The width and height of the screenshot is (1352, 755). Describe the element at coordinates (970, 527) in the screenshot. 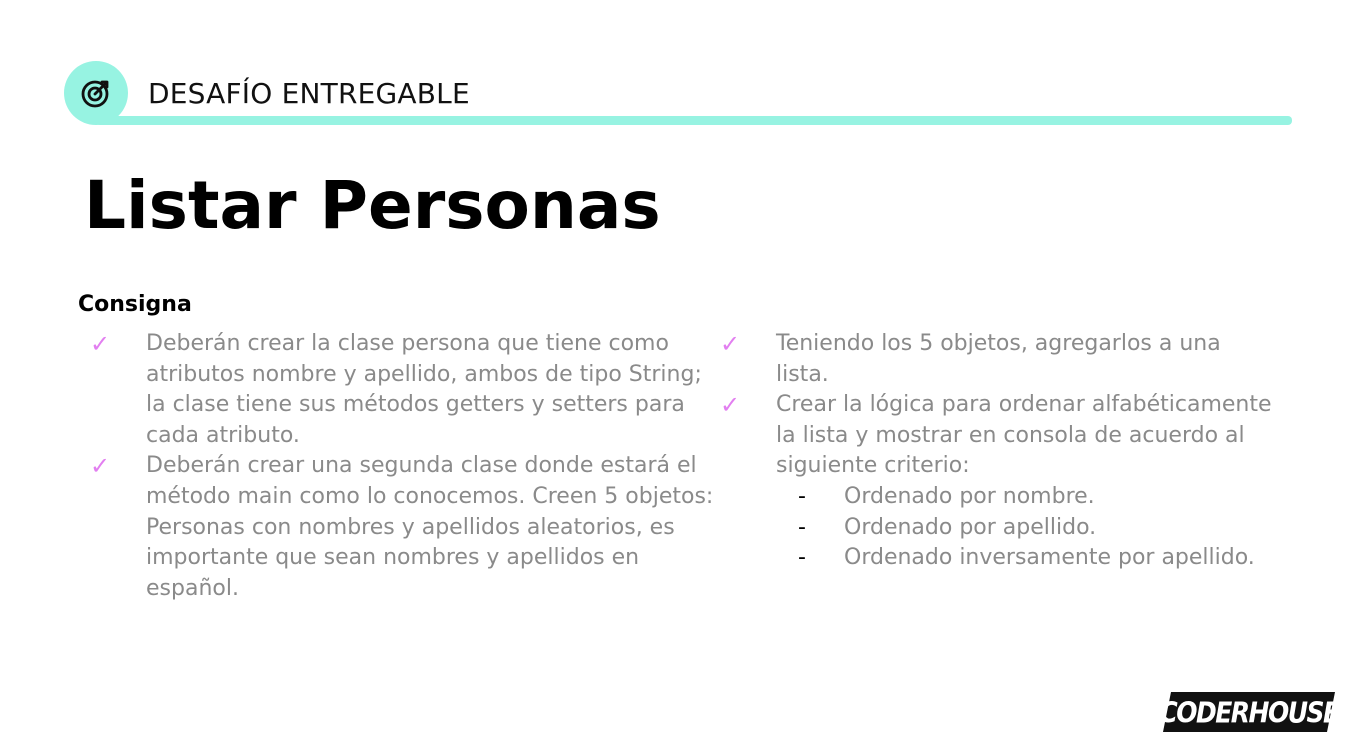

I see `sublist-item-text: Ordenado por apellido.` at that location.